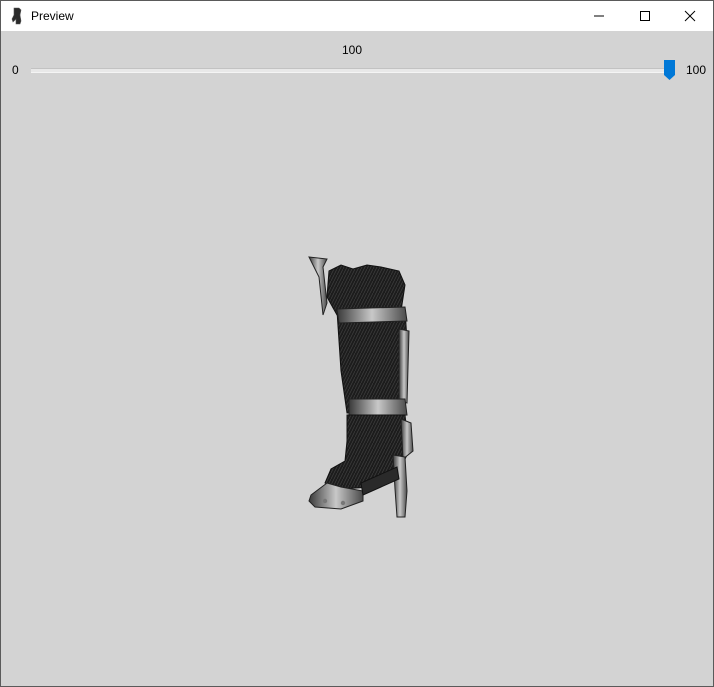  What do you see at coordinates (352, 50) in the screenshot?
I see `slider-value-label: 100` at bounding box center [352, 50].